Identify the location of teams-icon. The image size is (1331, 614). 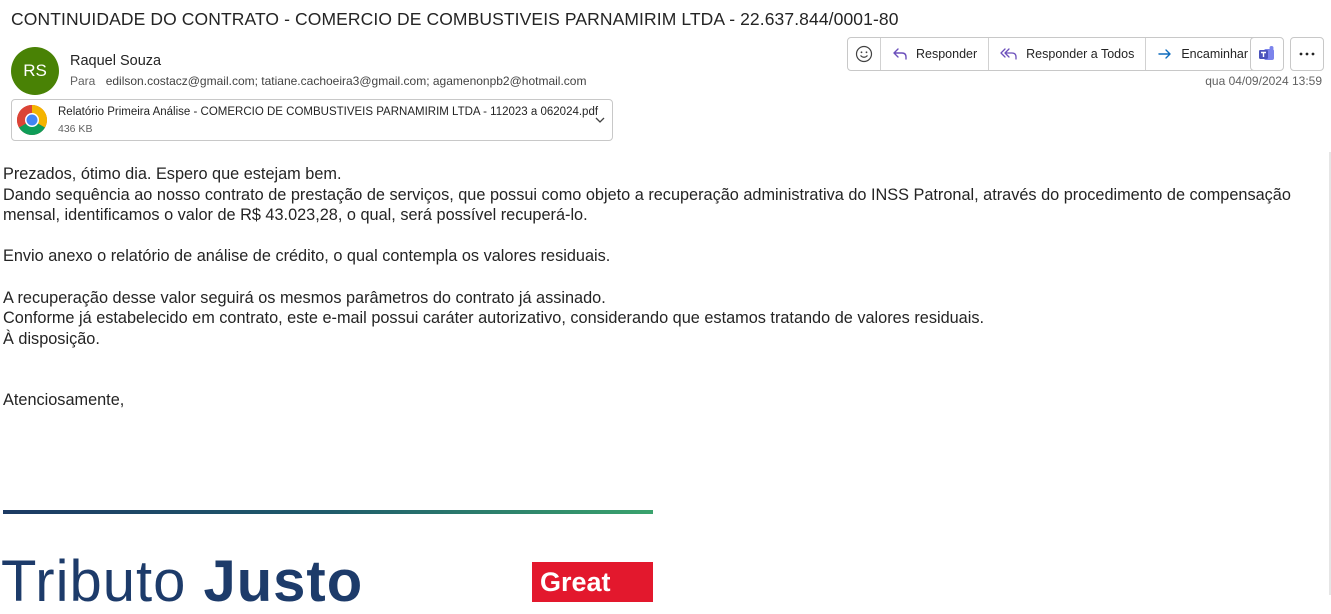
(1266, 53).